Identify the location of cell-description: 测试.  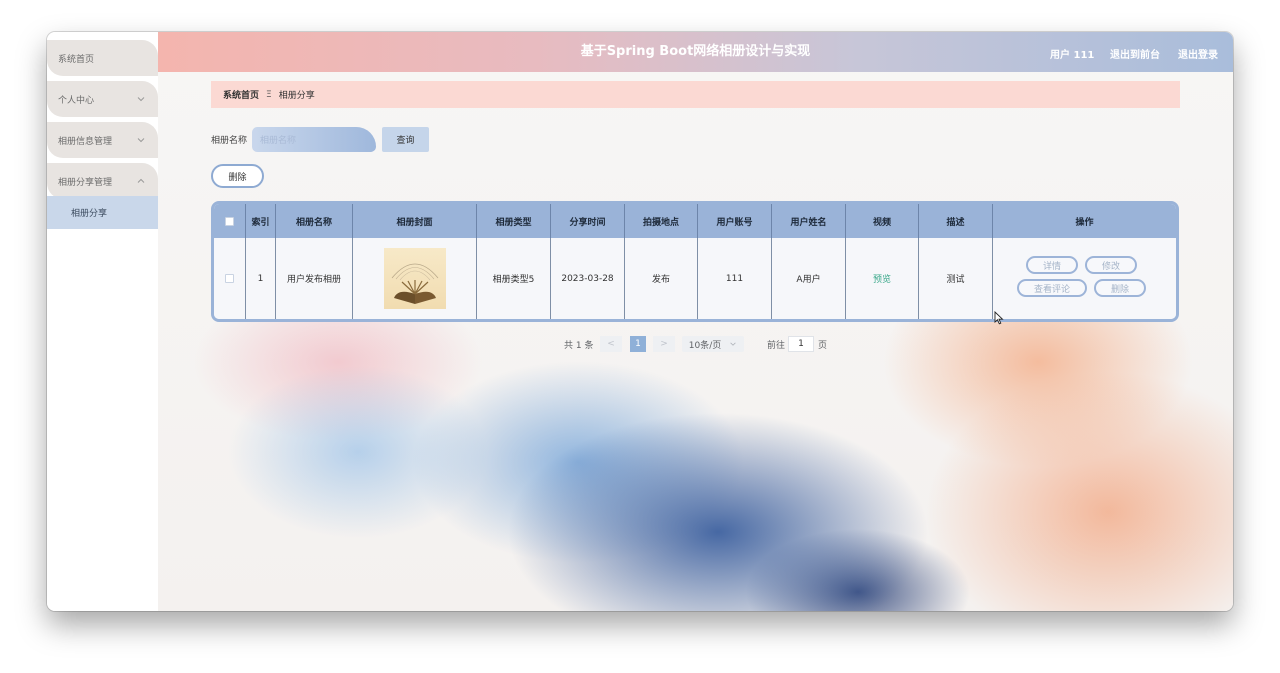
(956, 278).